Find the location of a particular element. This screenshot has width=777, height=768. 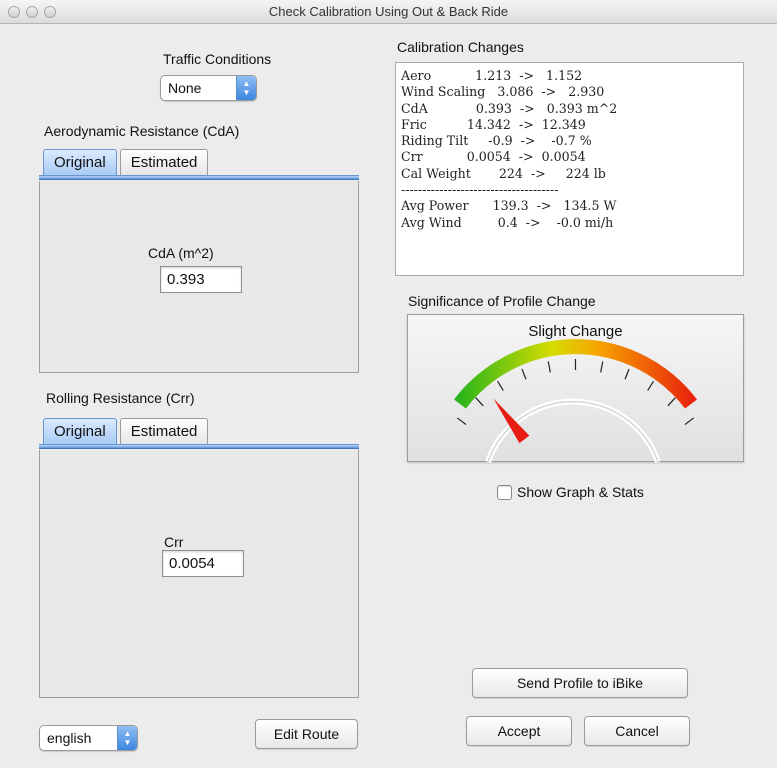

calibration-changes-heading: Calibration Changes is located at coordinates (460, 47).